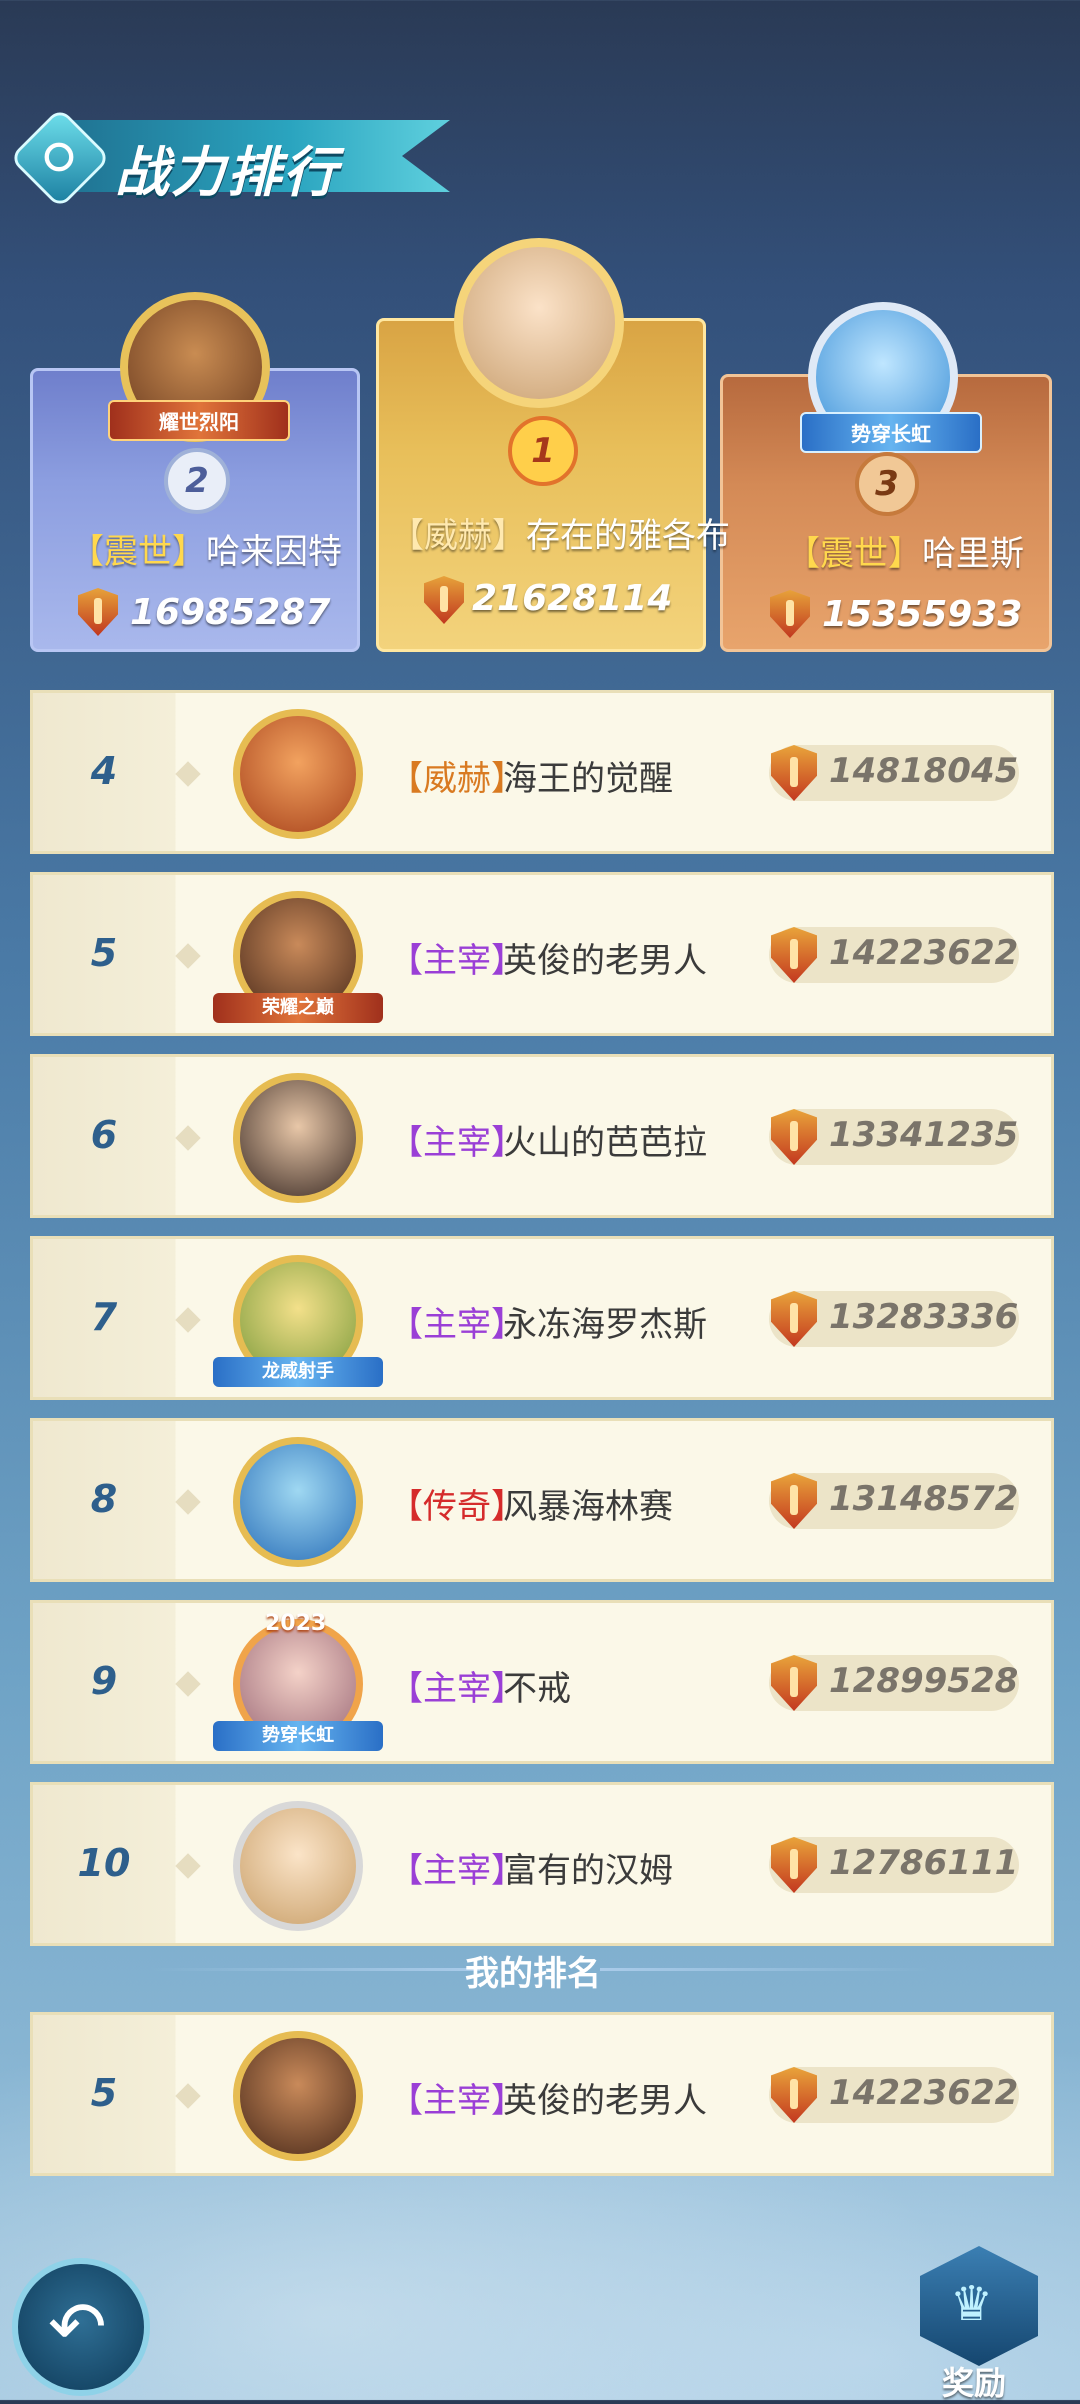 The height and width of the screenshot is (2404, 1080). Describe the element at coordinates (274, 552) in the screenshot. I see `player-name: 哈来因特` at that location.